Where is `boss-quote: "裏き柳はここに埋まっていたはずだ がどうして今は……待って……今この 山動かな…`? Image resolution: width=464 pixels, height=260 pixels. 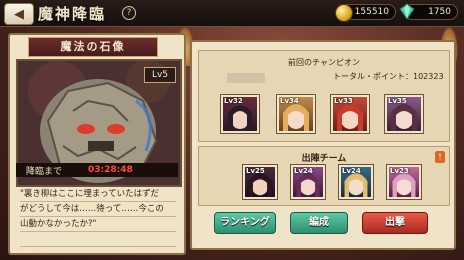 boss-quote: "裏き柳はここに埋まっていたはずだ がどうして今は……待って……今この 山動かな… is located at coordinates (98, 217).